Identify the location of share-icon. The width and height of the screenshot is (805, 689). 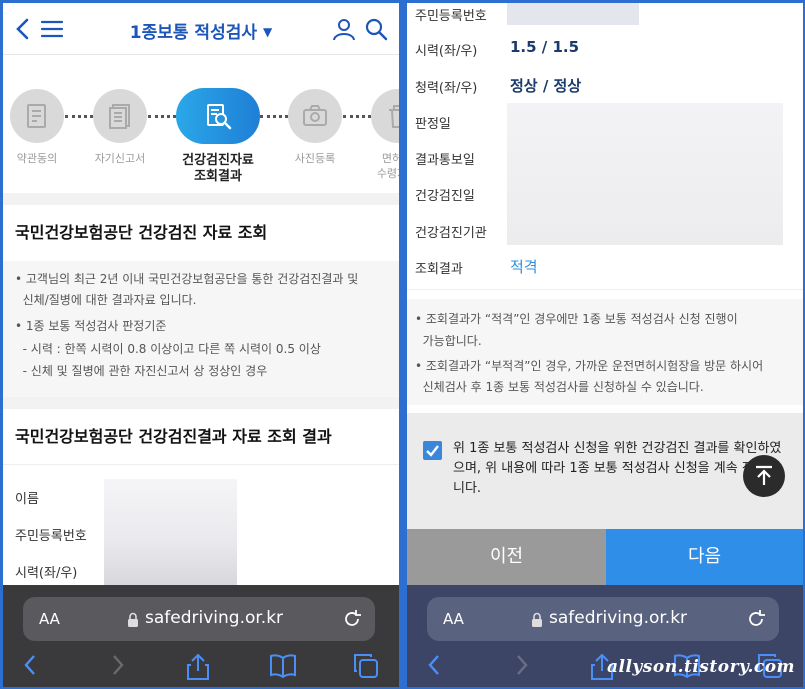
(198, 667).